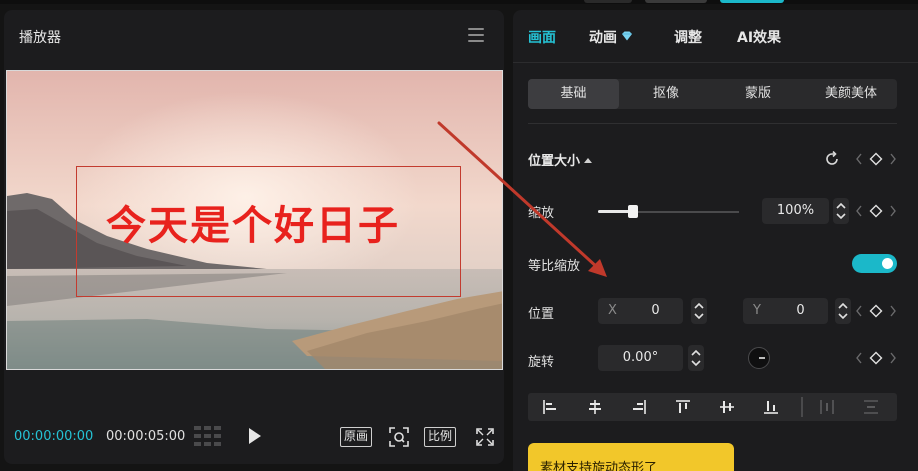  I want to click on uniform-scale-toggle, so click(874, 263).